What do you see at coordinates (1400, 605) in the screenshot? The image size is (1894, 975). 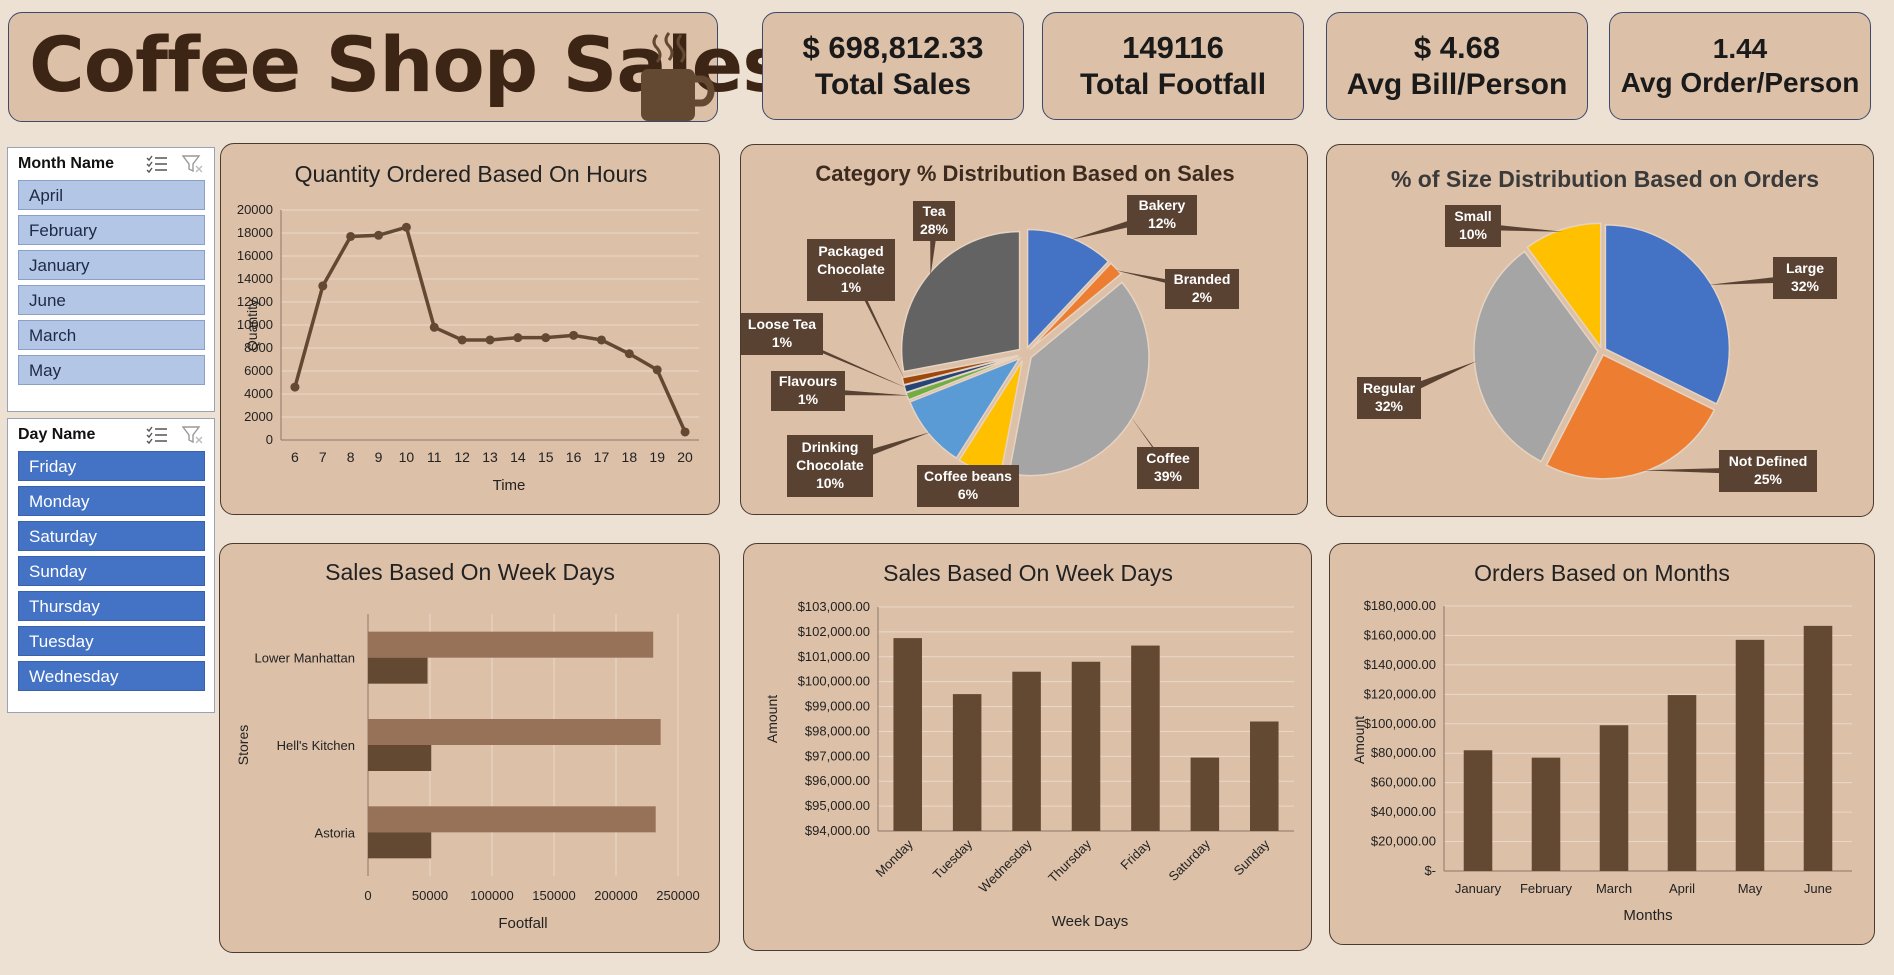 I see `y-tick-label: $180,000.00` at bounding box center [1400, 605].